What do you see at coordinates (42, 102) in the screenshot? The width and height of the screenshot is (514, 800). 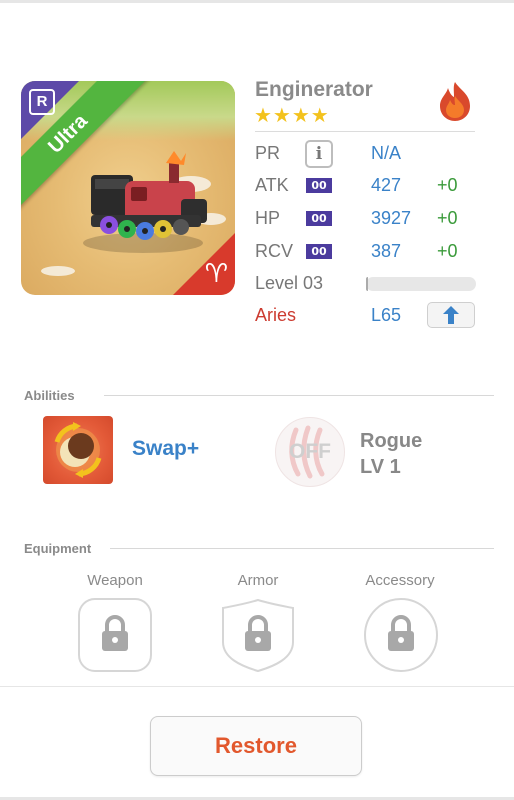 I see `rank-badge-icon: R` at bounding box center [42, 102].